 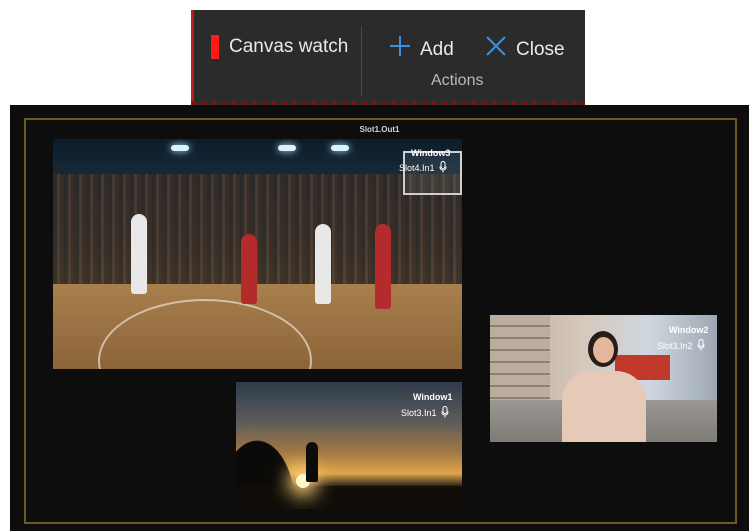 What do you see at coordinates (675, 346) in the screenshot?
I see `window-source-label: Slot3.In2` at bounding box center [675, 346].